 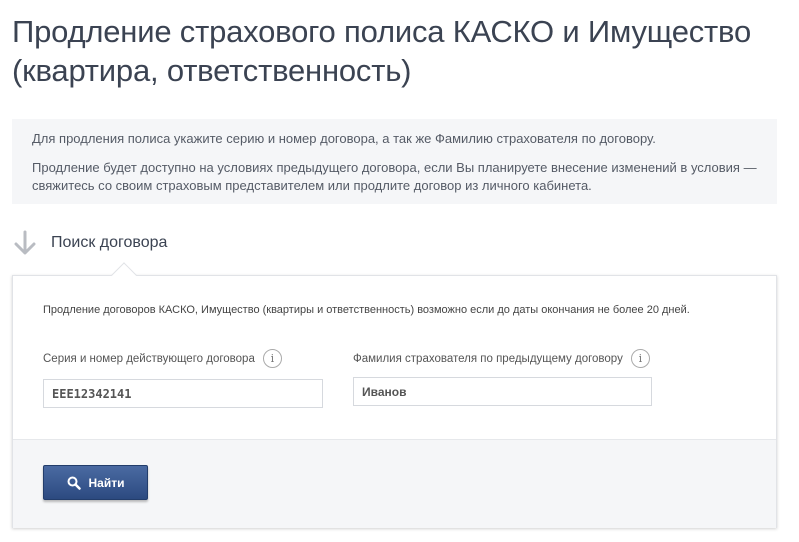 What do you see at coordinates (183, 393) in the screenshot?
I see `contract-number-input` at bounding box center [183, 393].